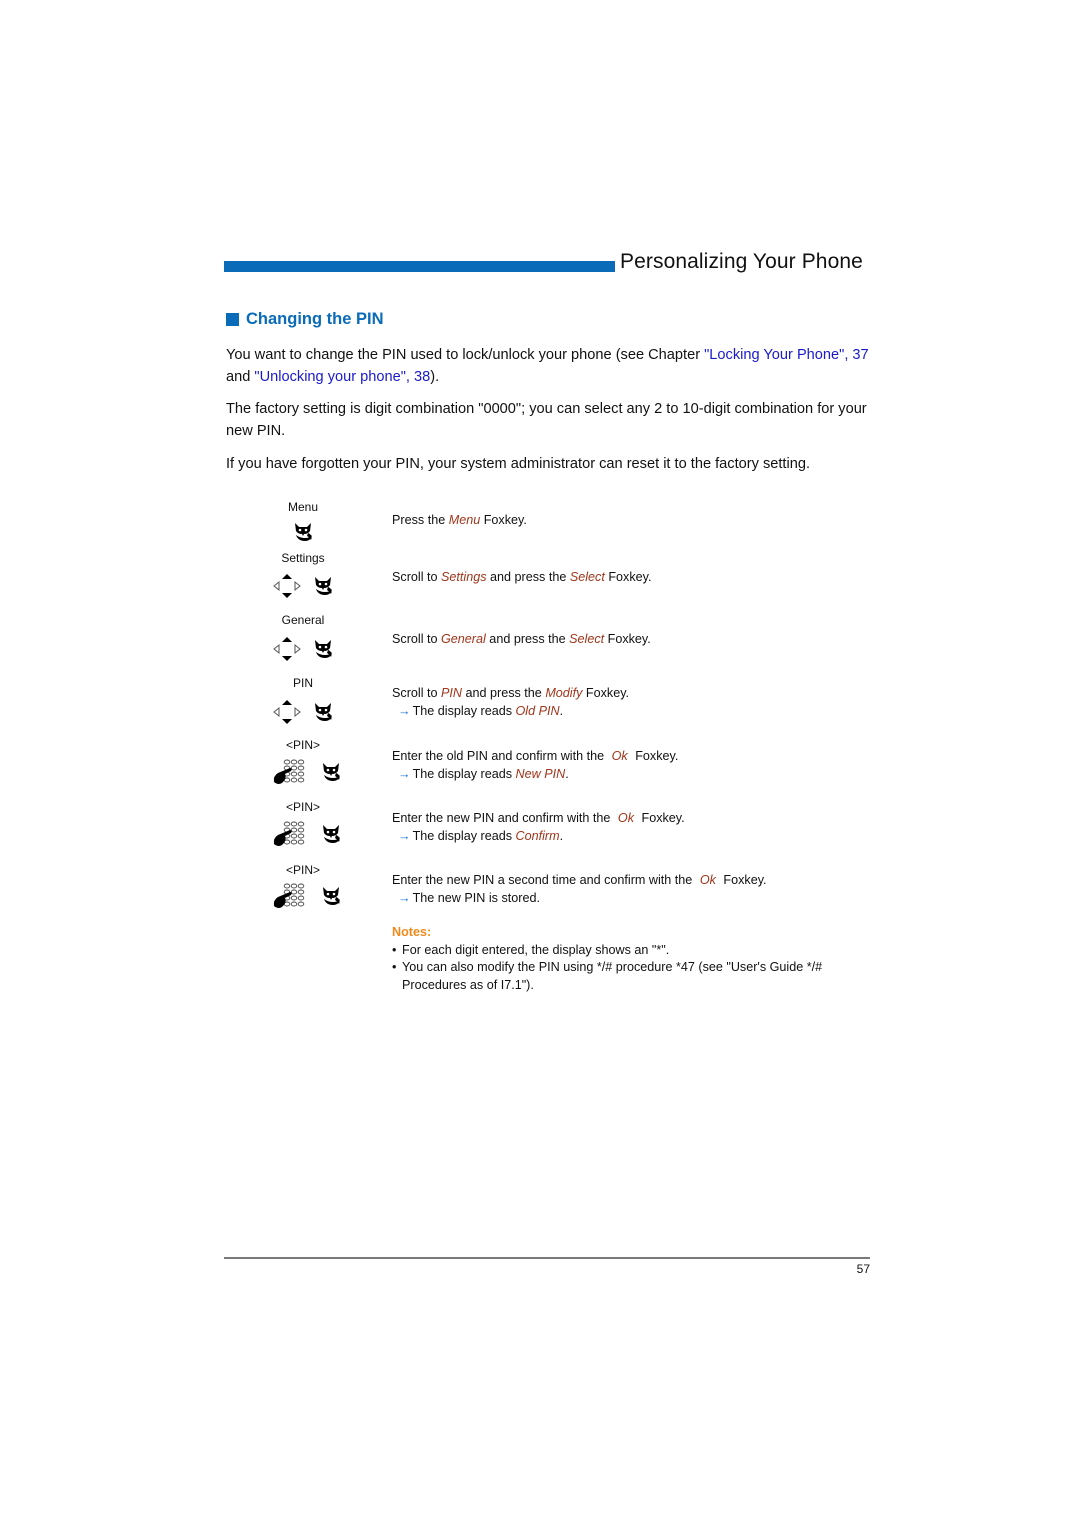 Image resolution: width=1080 pixels, height=1528 pixels. I want to click on step-instruction: Press the Menu Foxkey., so click(459, 521).